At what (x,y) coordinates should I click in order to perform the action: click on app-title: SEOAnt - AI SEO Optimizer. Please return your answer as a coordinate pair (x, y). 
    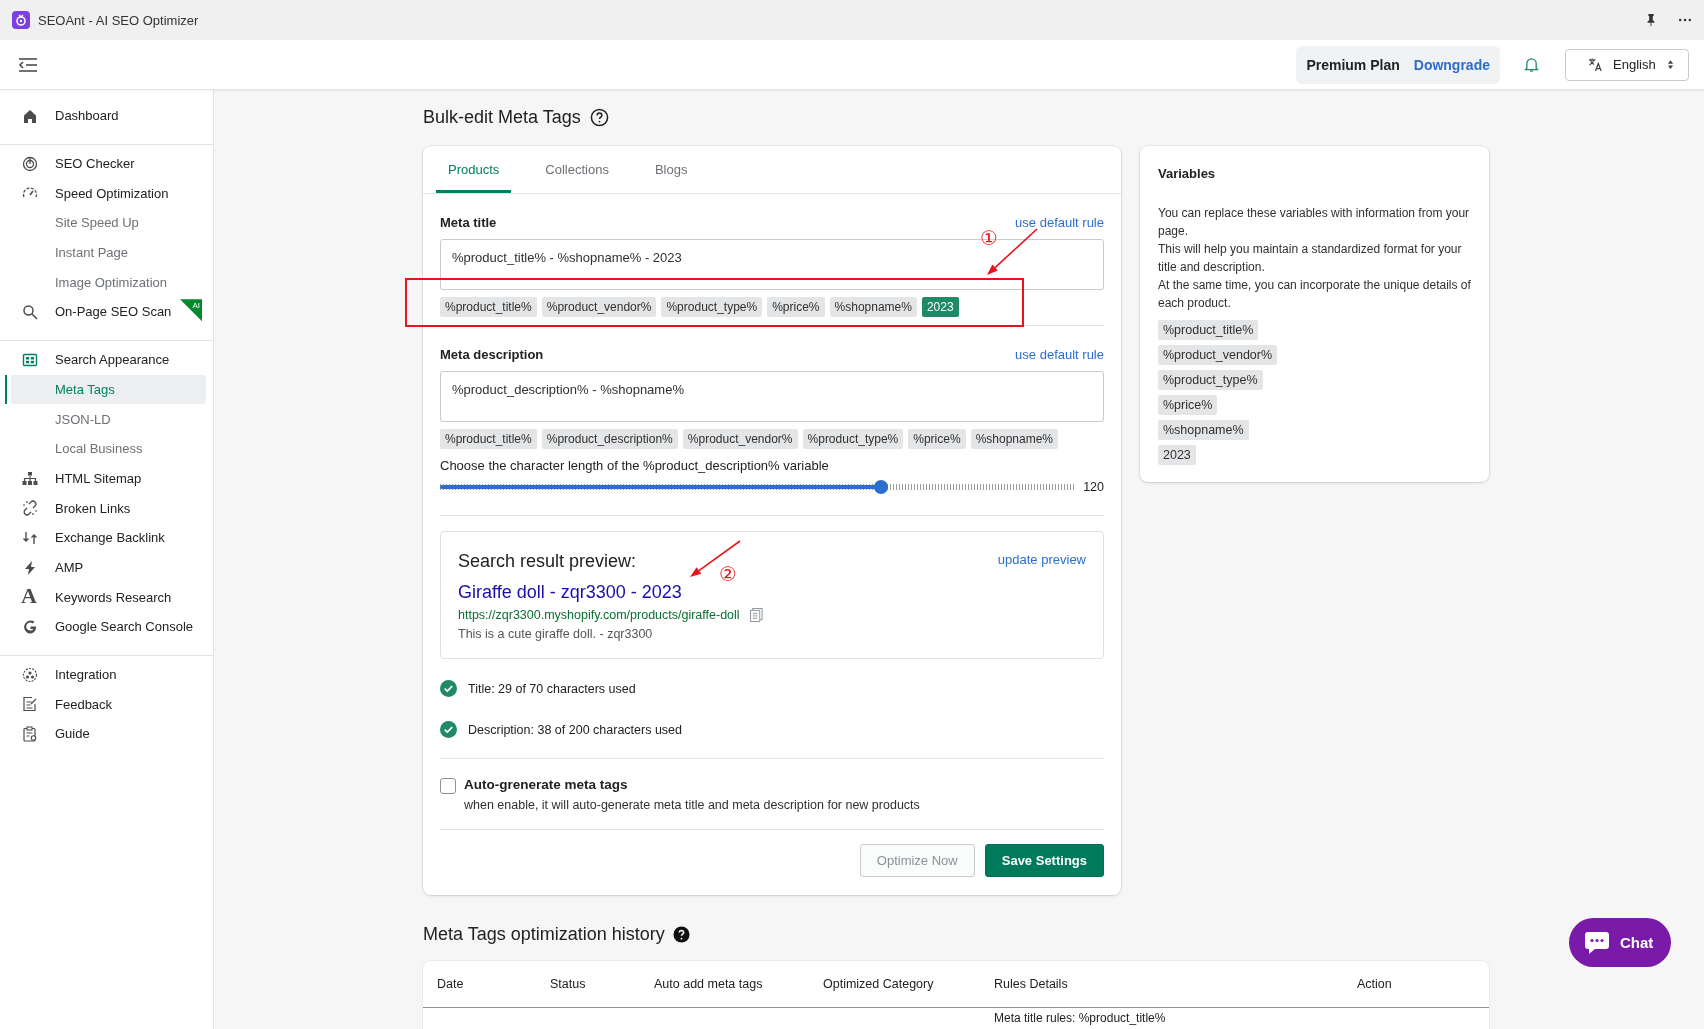
    Looking at the image, I should click on (118, 20).